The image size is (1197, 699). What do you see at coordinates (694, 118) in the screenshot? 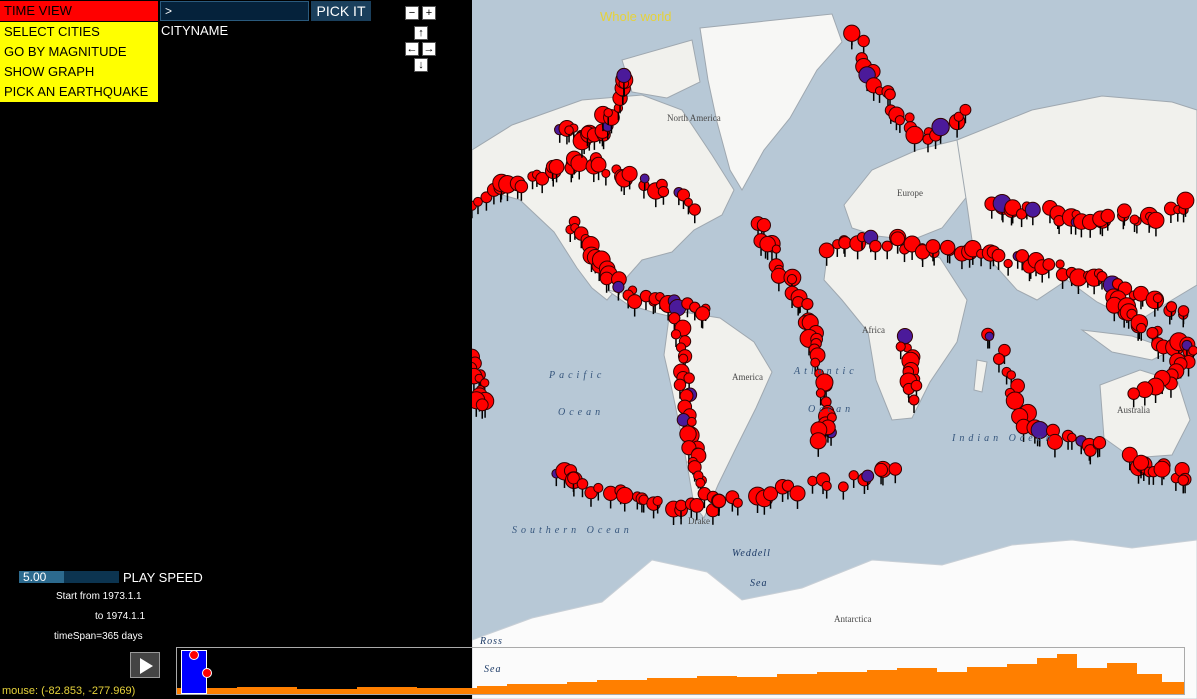
I see `label-north-america: North America` at bounding box center [694, 118].